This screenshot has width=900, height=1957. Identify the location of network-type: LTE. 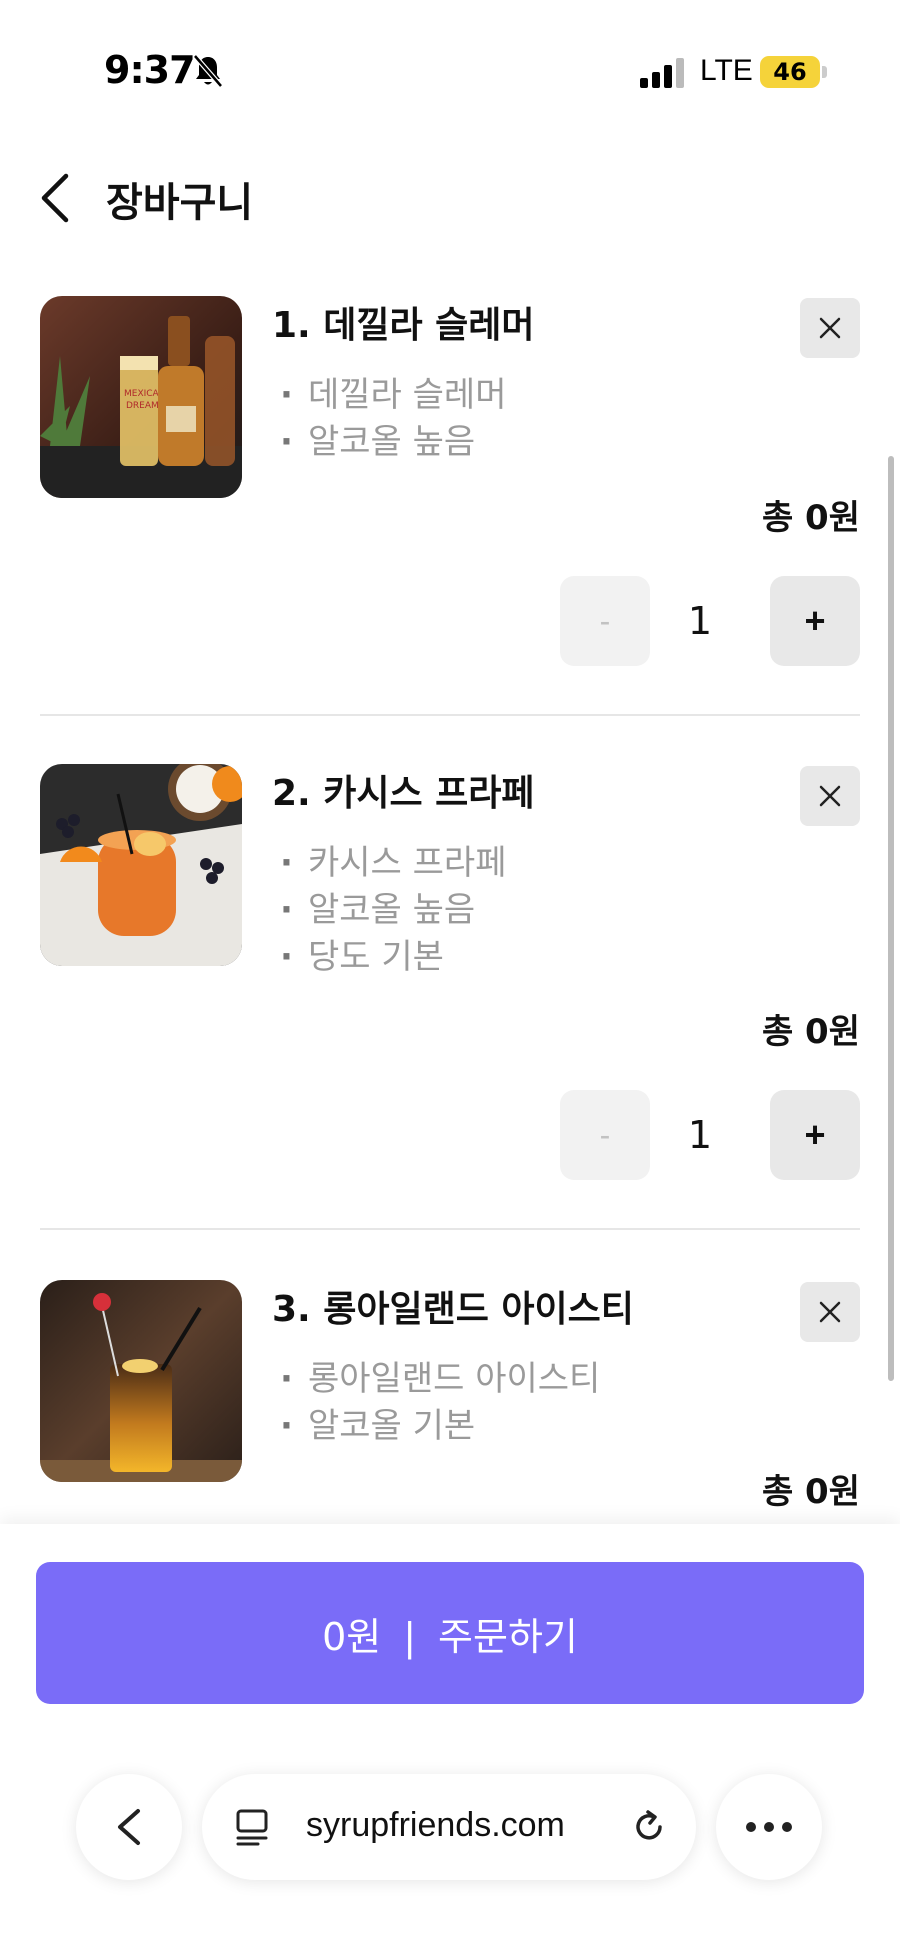
(726, 70).